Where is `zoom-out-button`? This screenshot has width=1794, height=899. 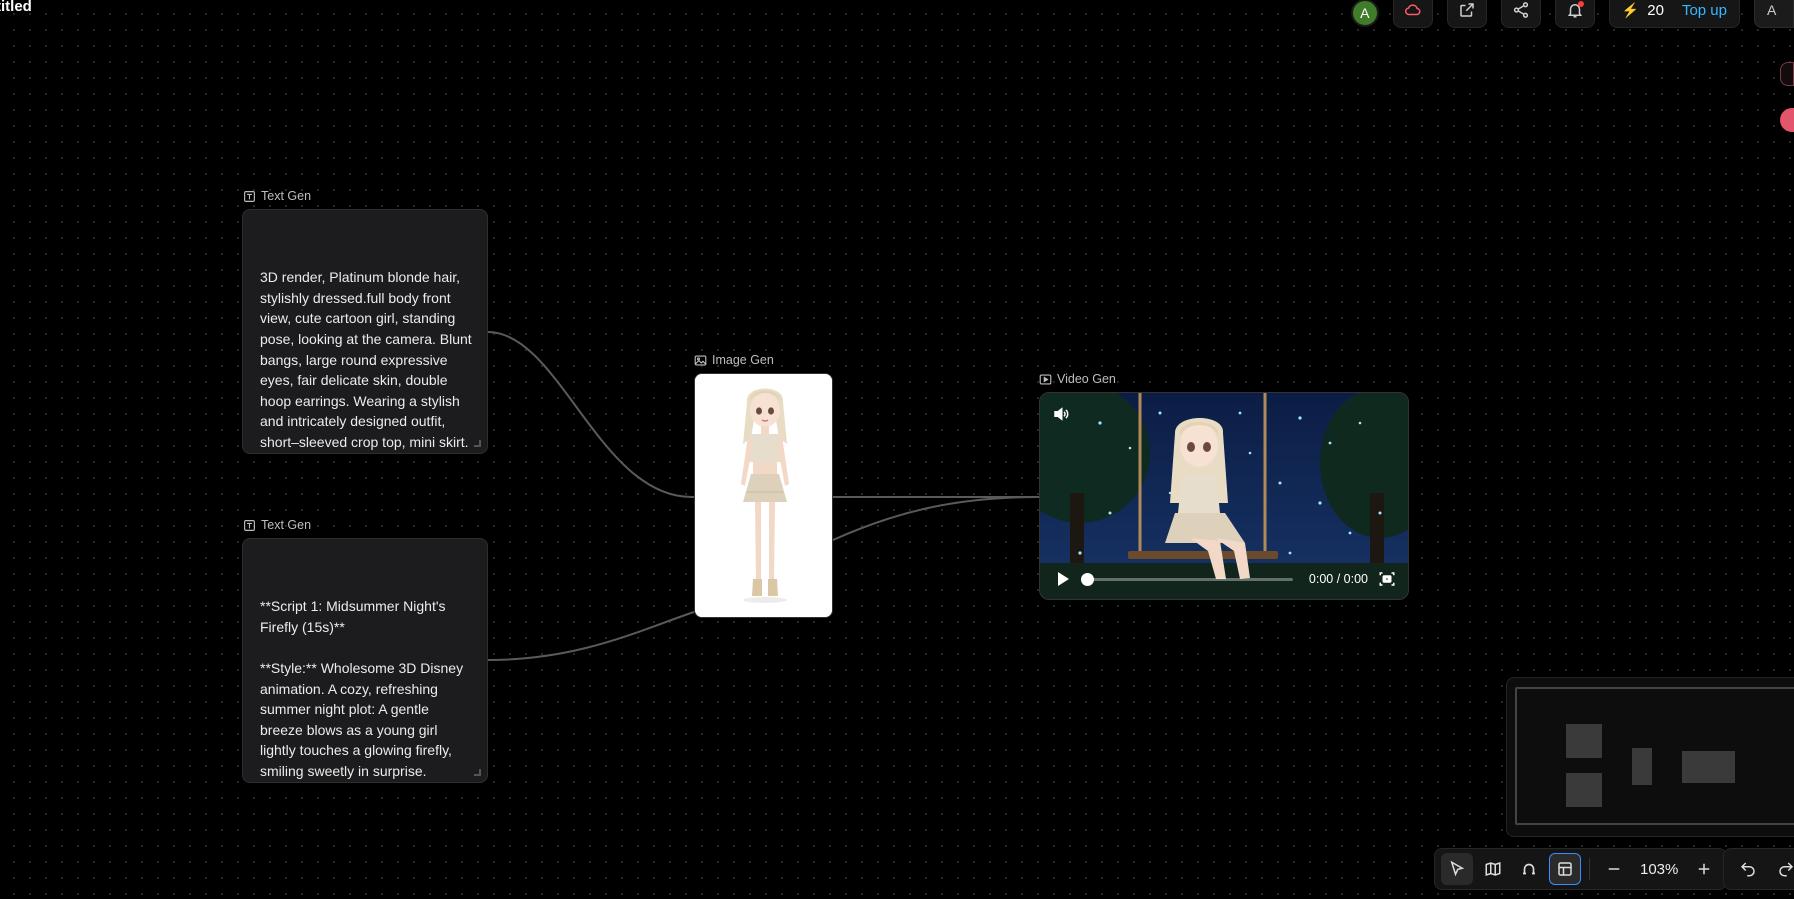 zoom-out-button is located at coordinates (1614, 869).